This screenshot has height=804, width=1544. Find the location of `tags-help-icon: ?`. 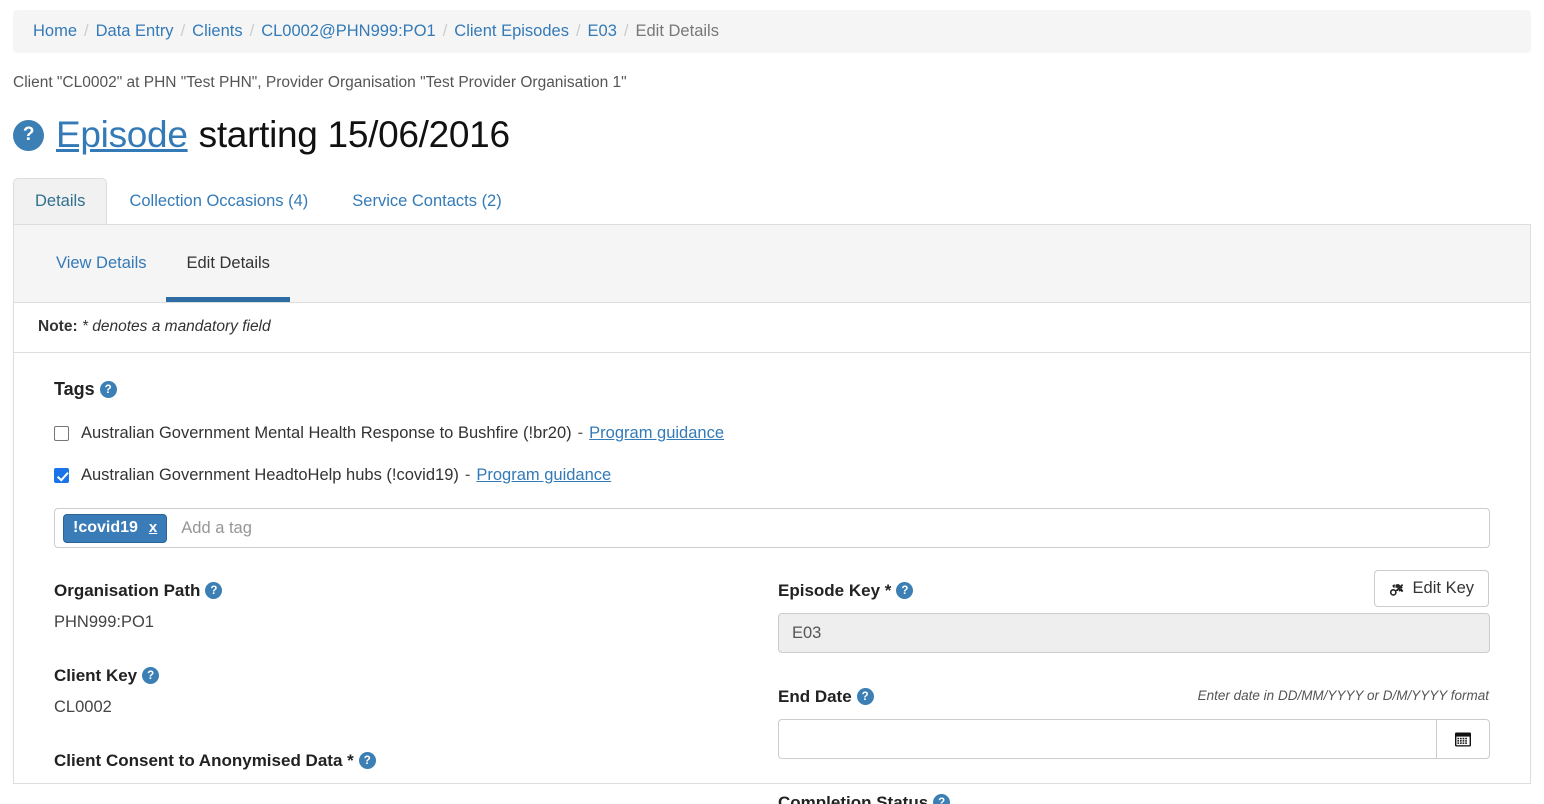

tags-help-icon: ? is located at coordinates (108, 389).